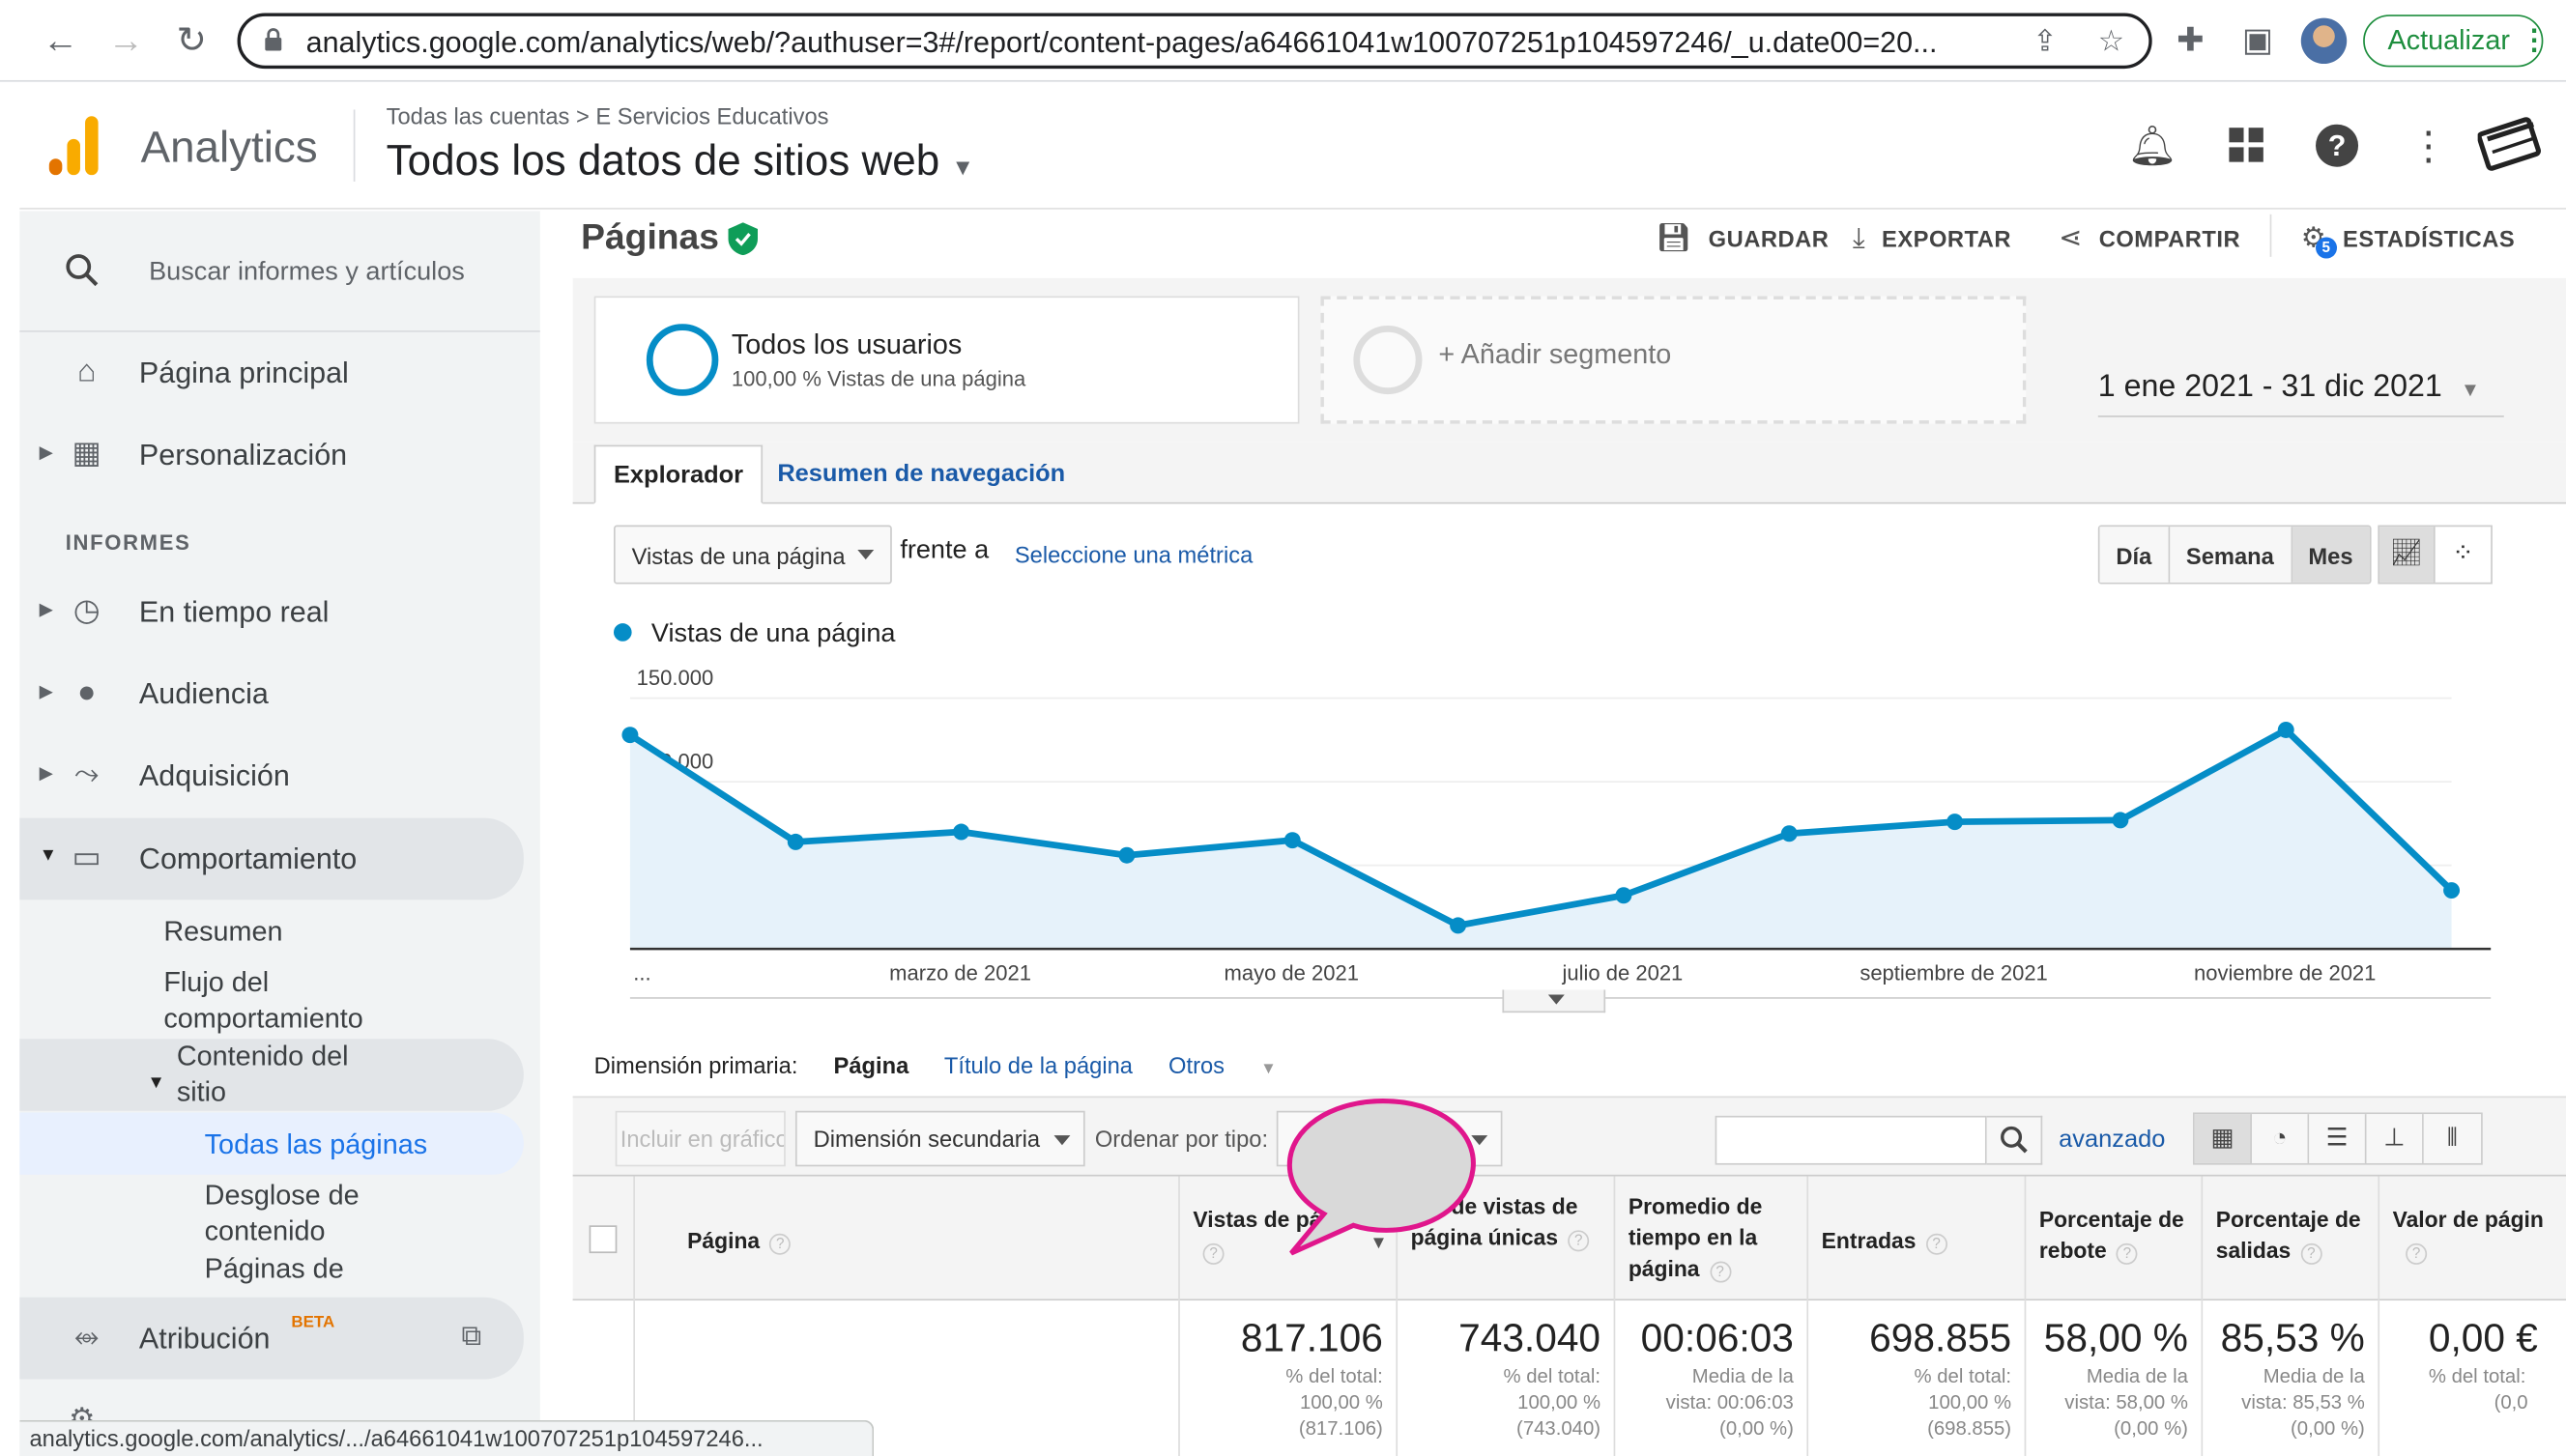  I want to click on granularity-week: Semana, so click(2230, 555).